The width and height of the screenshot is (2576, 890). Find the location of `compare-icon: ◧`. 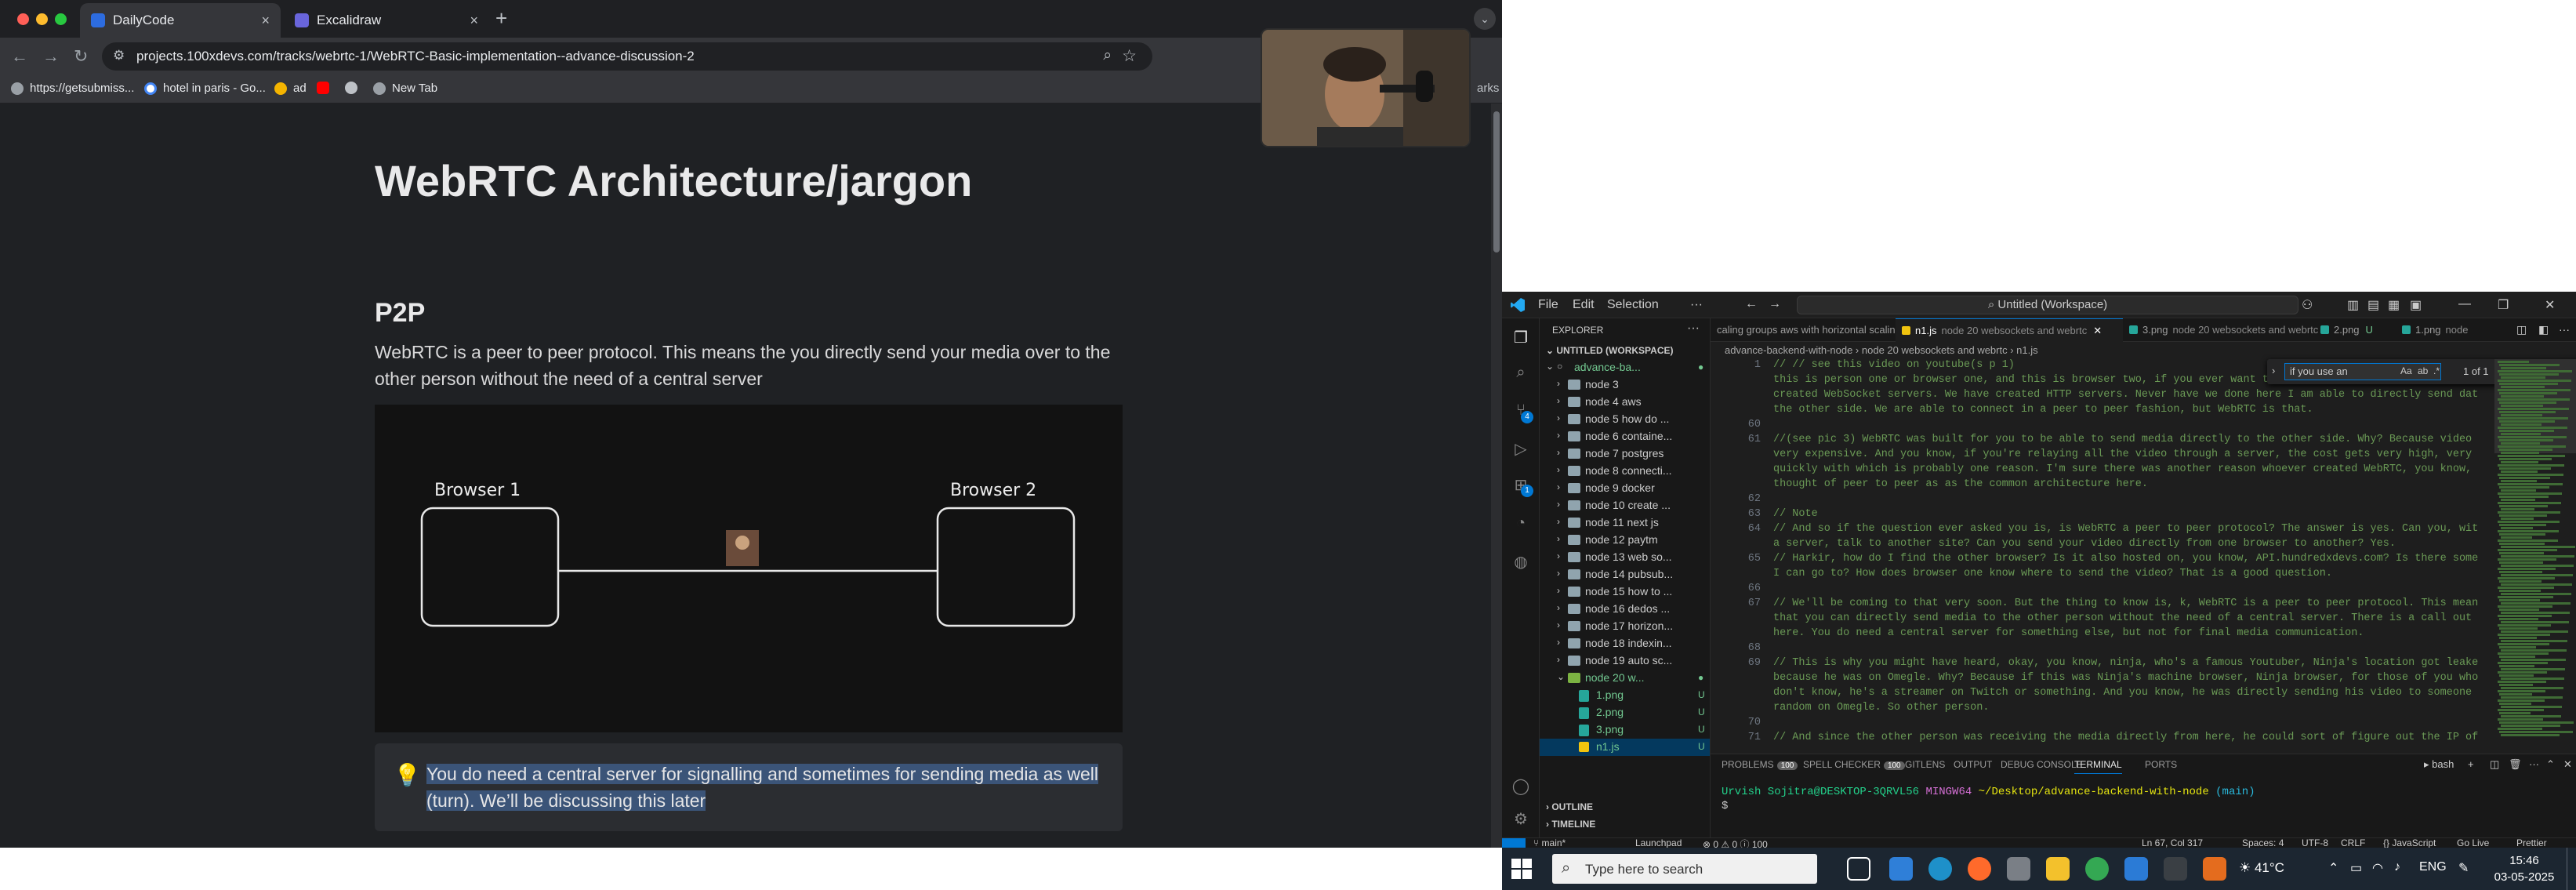

compare-icon: ◧ is located at coordinates (2543, 329).